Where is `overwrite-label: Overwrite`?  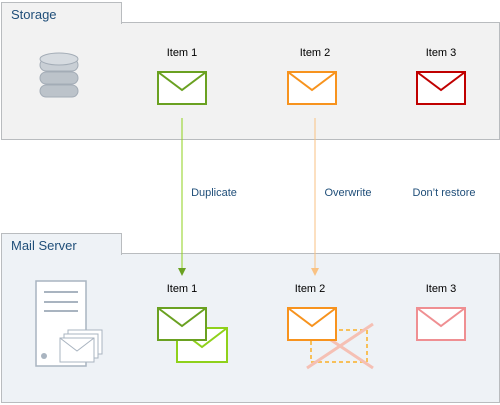
overwrite-label: Overwrite is located at coordinates (348, 193).